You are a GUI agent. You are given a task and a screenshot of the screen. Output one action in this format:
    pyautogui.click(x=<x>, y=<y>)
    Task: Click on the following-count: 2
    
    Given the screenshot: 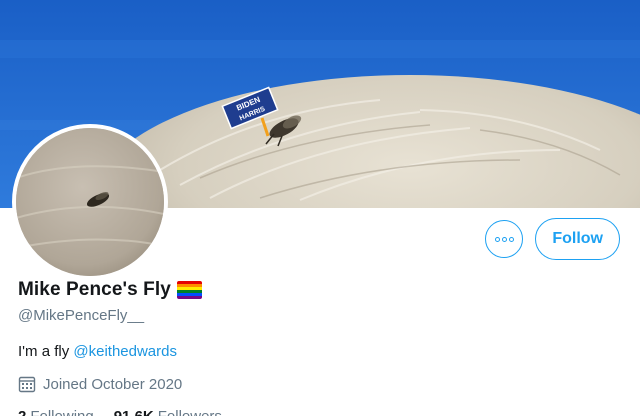 What is the action you would take?
    pyautogui.click(x=22, y=411)
    